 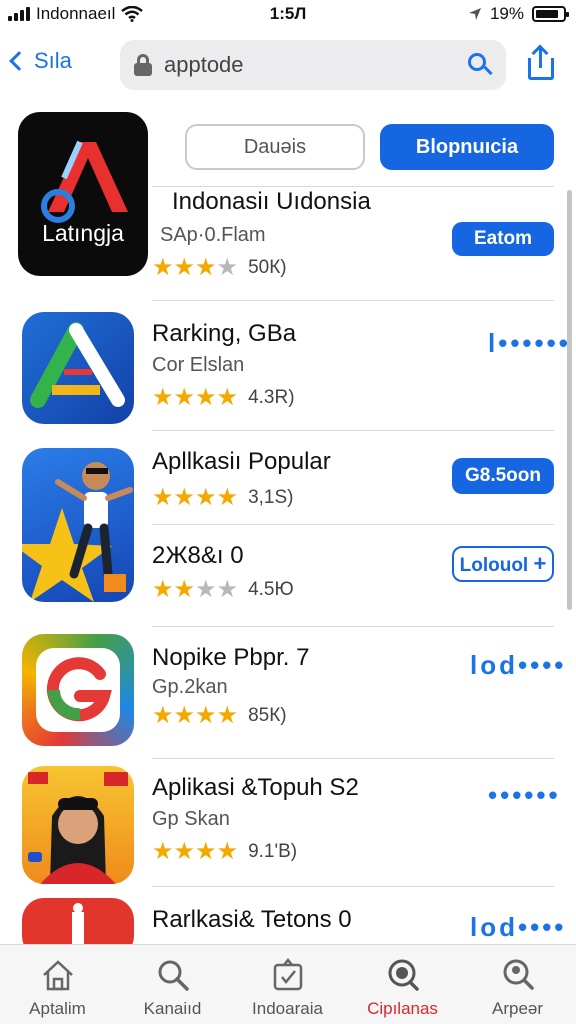 I want to click on app-rating: ★★★★ 9.1'B), so click(x=224, y=852).